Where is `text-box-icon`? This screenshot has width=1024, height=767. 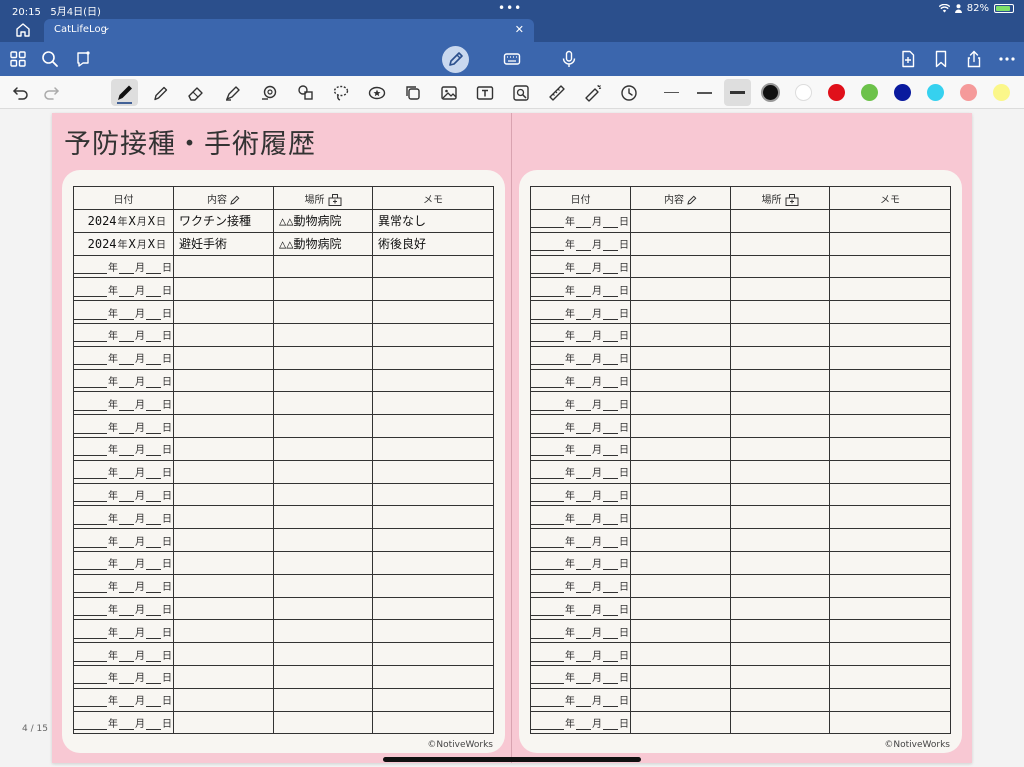
text-box-icon is located at coordinates (485, 93).